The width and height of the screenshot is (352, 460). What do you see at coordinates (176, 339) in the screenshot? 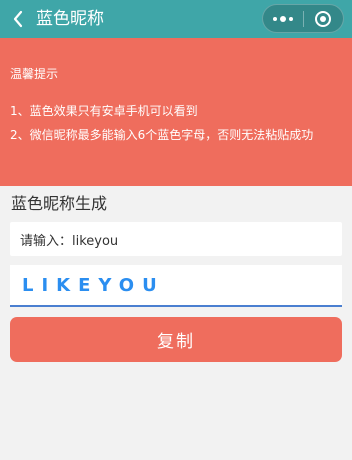
I see `copy-button: 复制` at bounding box center [176, 339].